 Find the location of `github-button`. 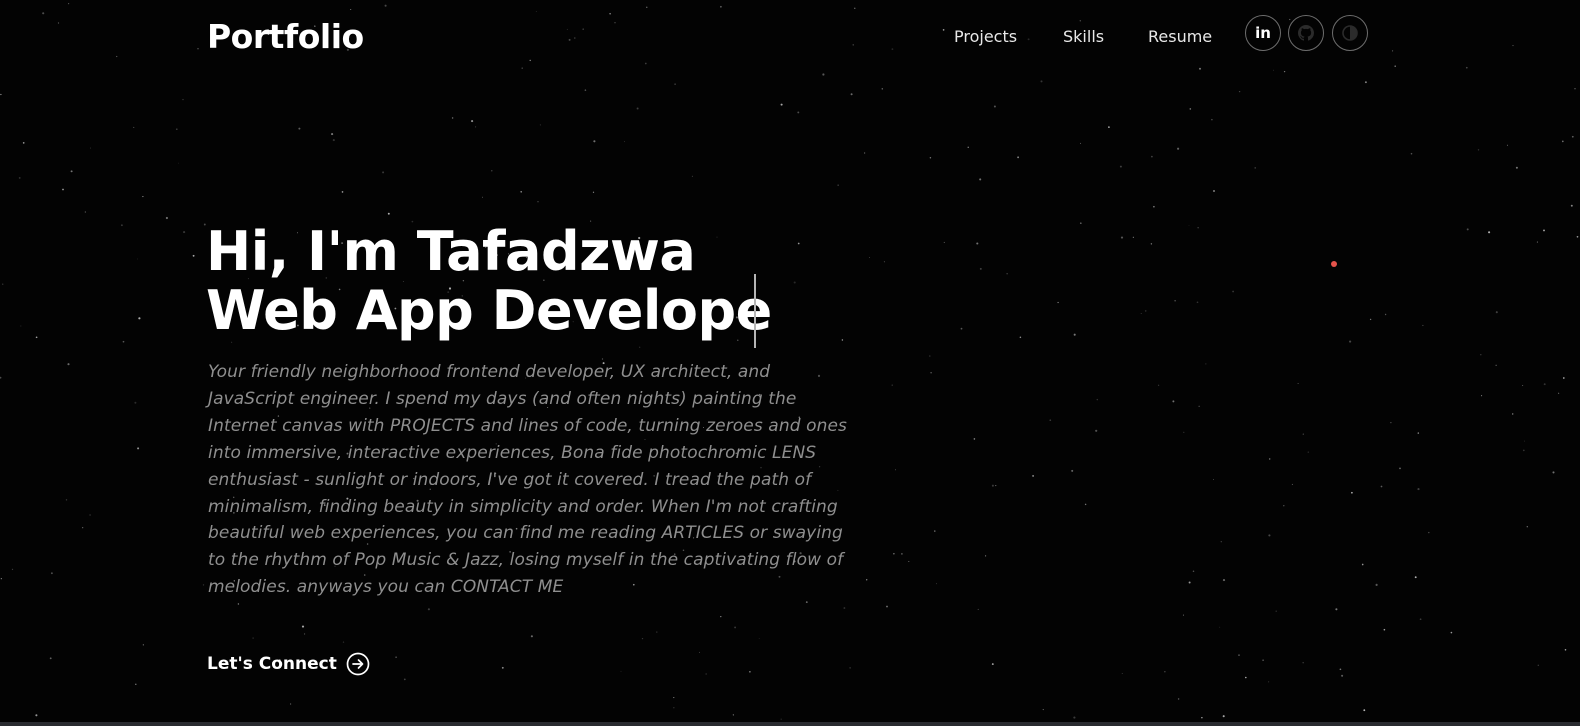

github-button is located at coordinates (1306, 33).